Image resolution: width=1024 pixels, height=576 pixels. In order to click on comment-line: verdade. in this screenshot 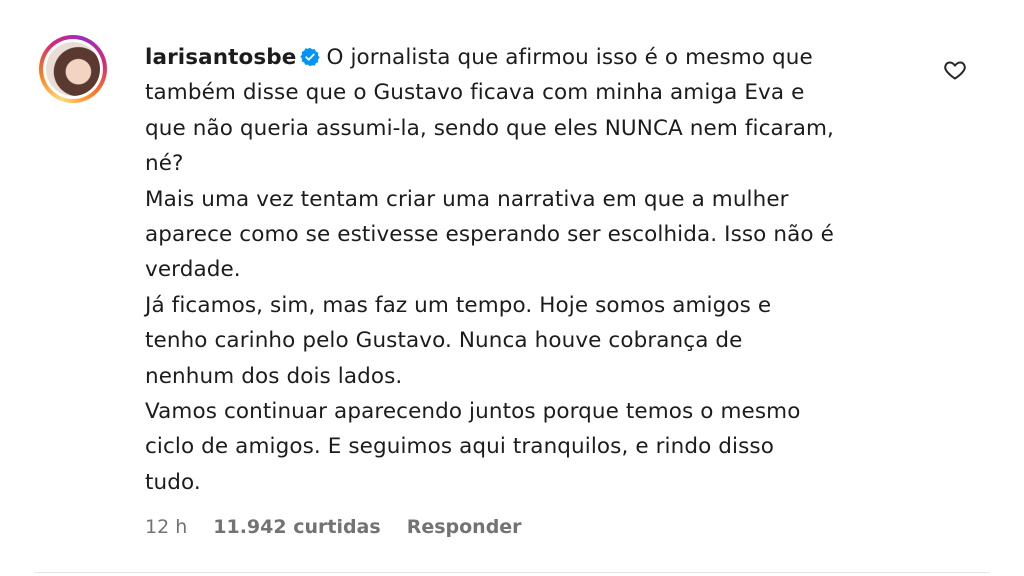, I will do `click(193, 270)`.